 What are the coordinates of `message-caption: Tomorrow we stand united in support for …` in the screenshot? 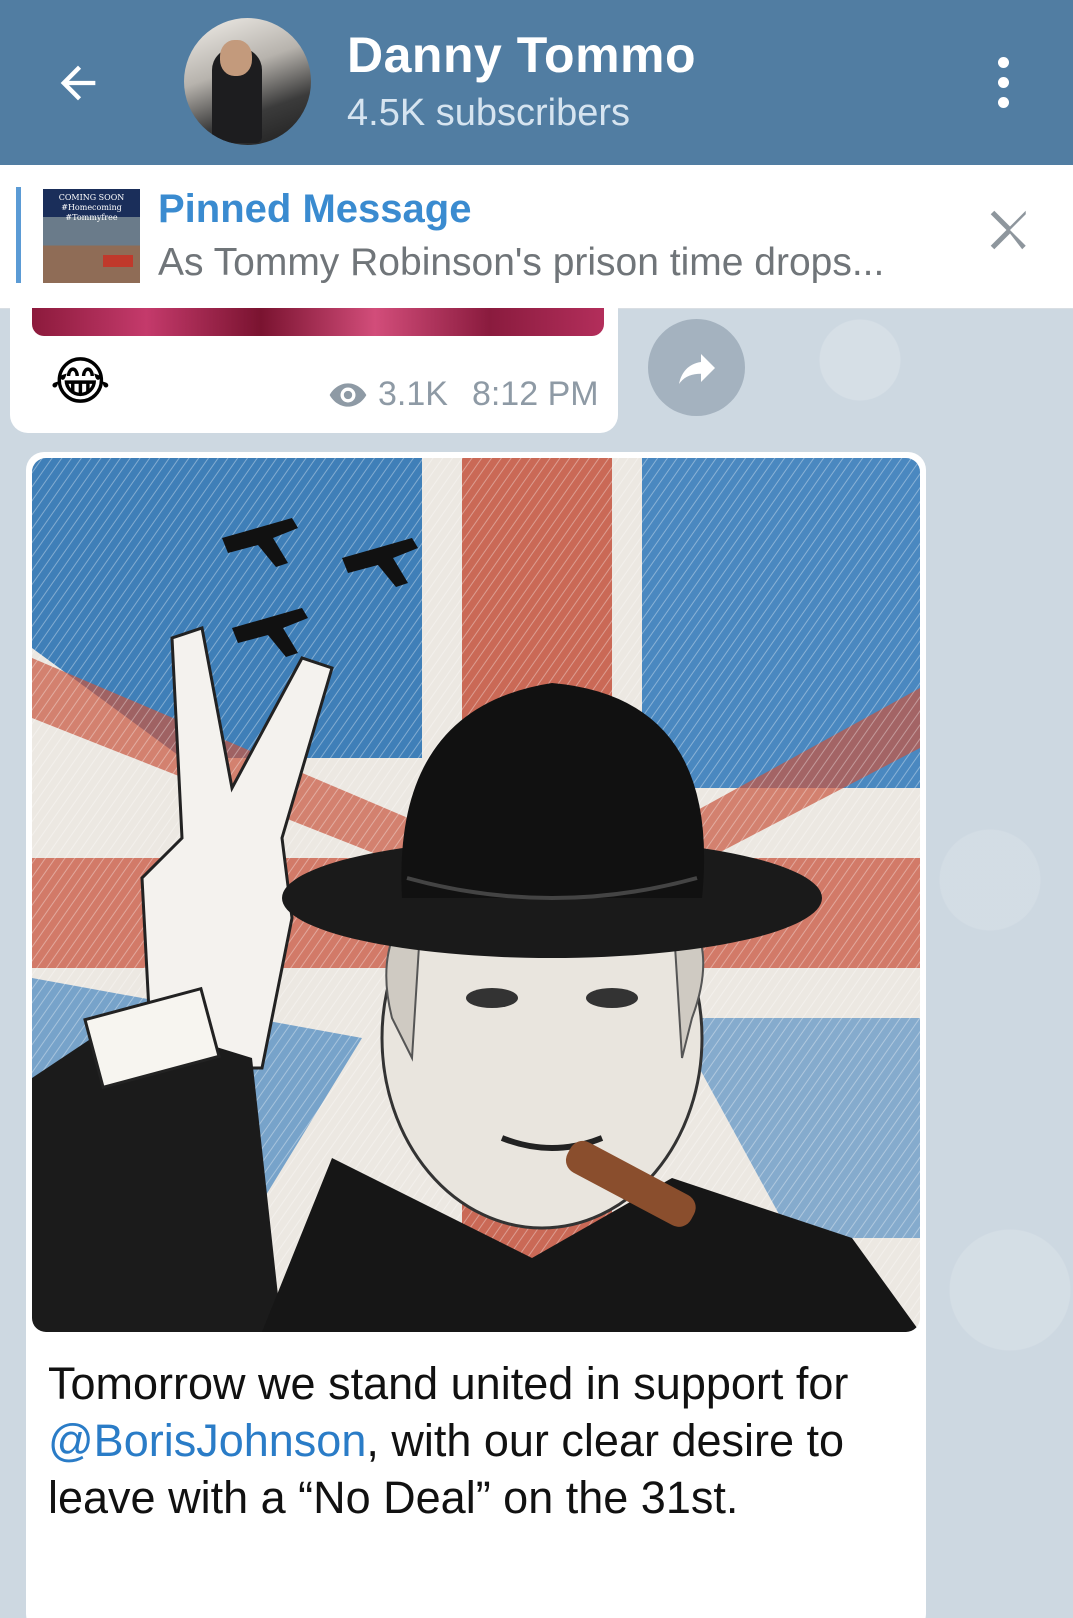 It's located at (478, 1440).